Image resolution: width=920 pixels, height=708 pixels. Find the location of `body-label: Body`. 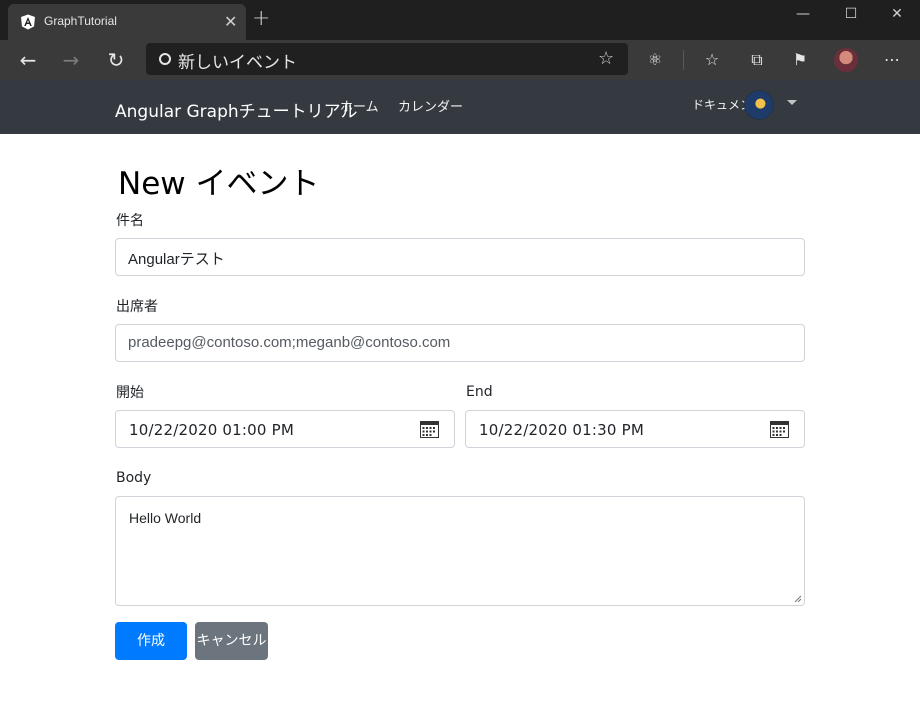

body-label: Body is located at coordinates (134, 478).